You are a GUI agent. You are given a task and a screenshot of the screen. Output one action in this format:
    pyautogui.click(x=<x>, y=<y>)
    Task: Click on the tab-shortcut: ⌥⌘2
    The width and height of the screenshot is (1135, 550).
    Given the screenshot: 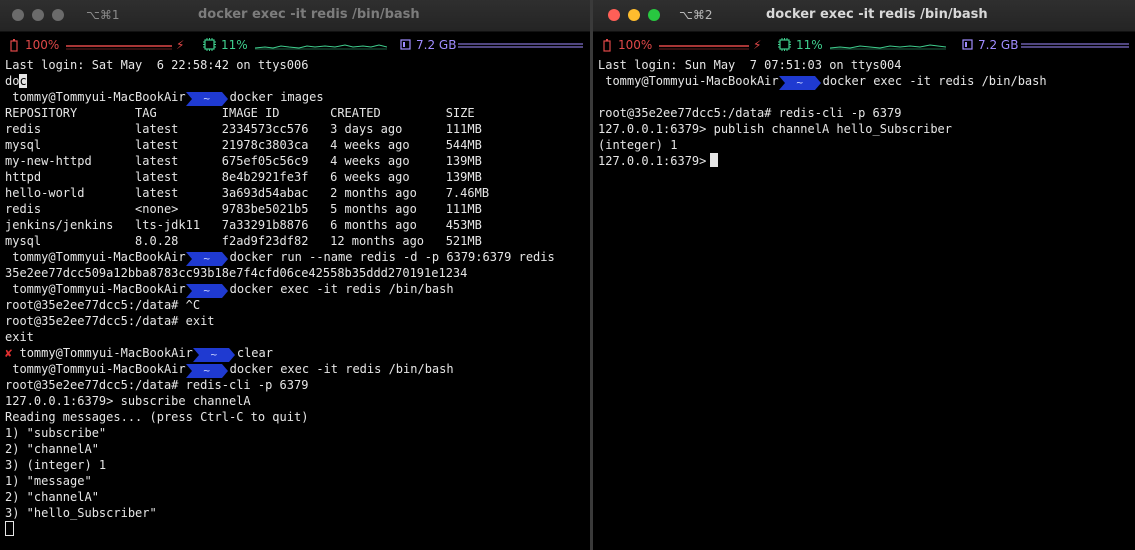 What is the action you would take?
    pyautogui.click(x=696, y=15)
    